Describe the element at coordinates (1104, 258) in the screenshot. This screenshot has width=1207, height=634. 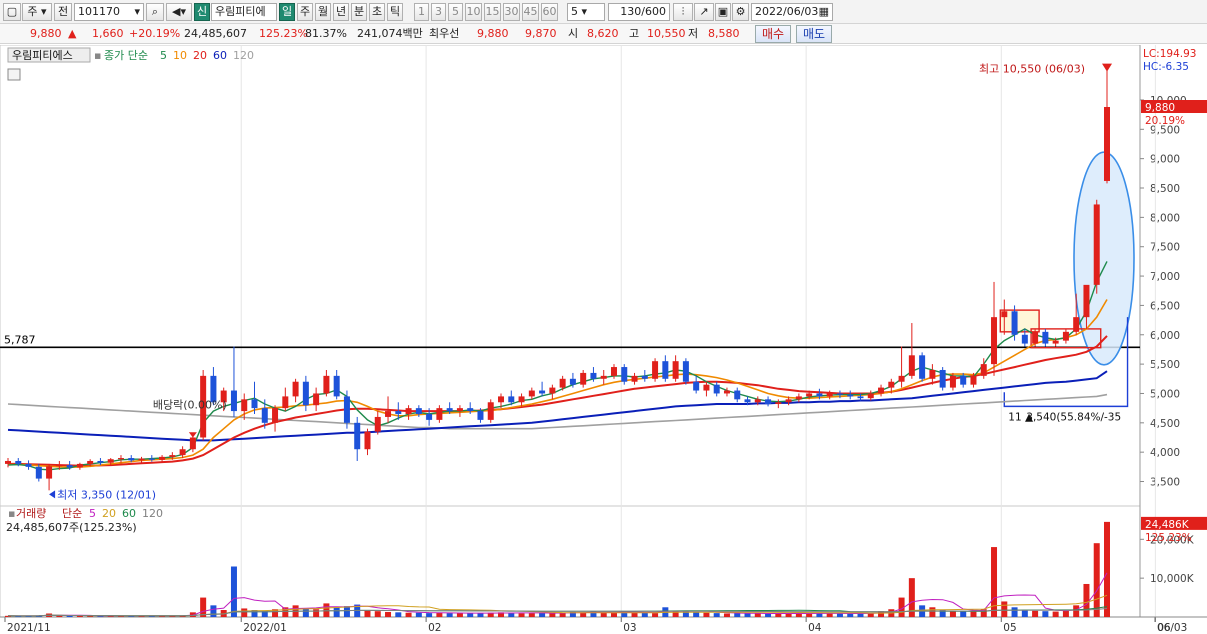
I see `highlight-ellipse` at that location.